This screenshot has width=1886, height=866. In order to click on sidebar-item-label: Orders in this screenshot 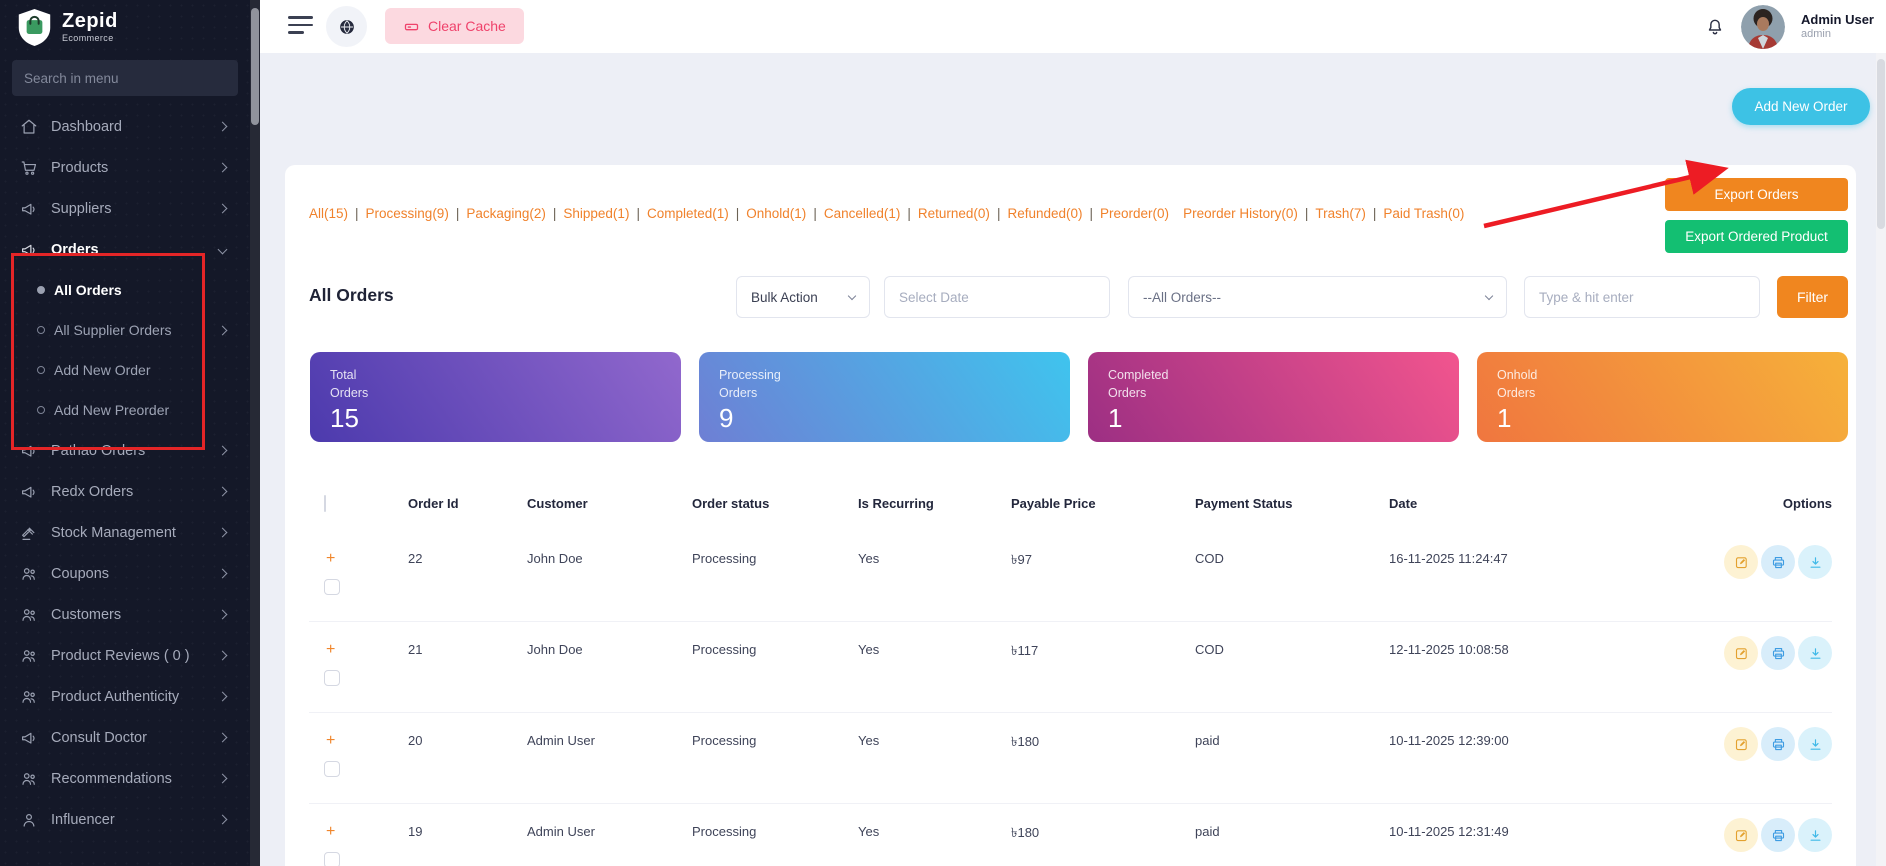, I will do `click(75, 249)`.